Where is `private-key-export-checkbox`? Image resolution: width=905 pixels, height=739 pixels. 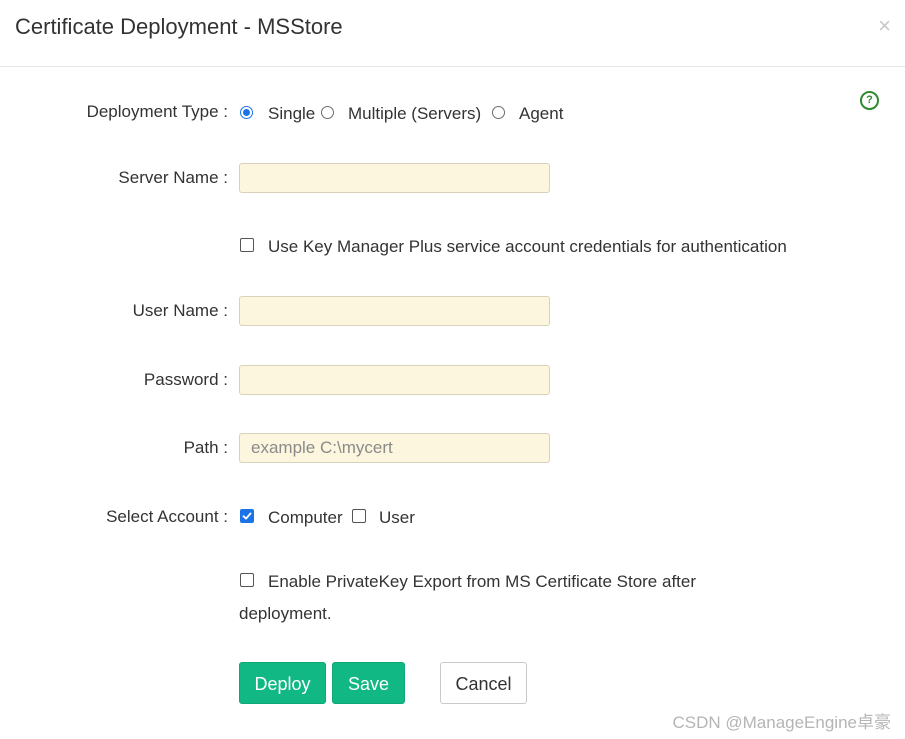 private-key-export-checkbox is located at coordinates (247, 580).